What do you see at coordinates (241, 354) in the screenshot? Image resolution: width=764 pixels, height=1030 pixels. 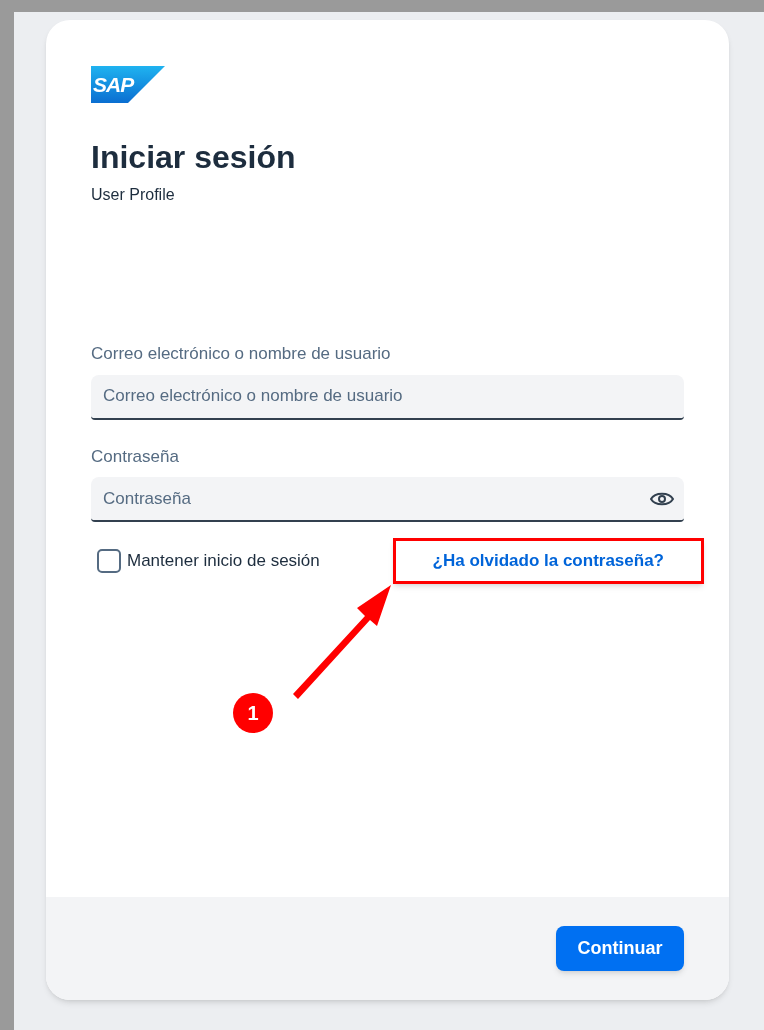 I see `field-label: Correo electrónico o nombre de usuario` at bounding box center [241, 354].